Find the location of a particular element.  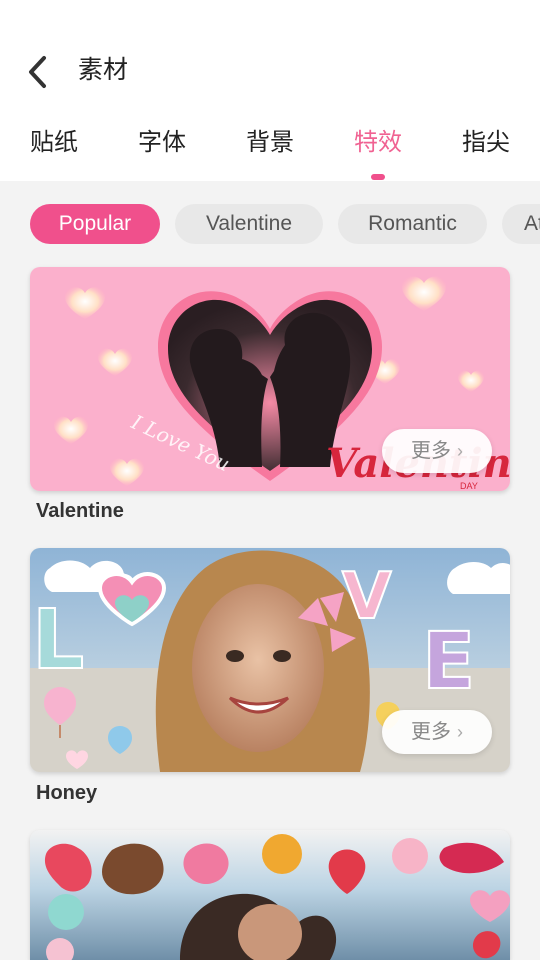

tab-bar: 贴纸 字体 背景 特效 指尖 is located at coordinates (270, 149).